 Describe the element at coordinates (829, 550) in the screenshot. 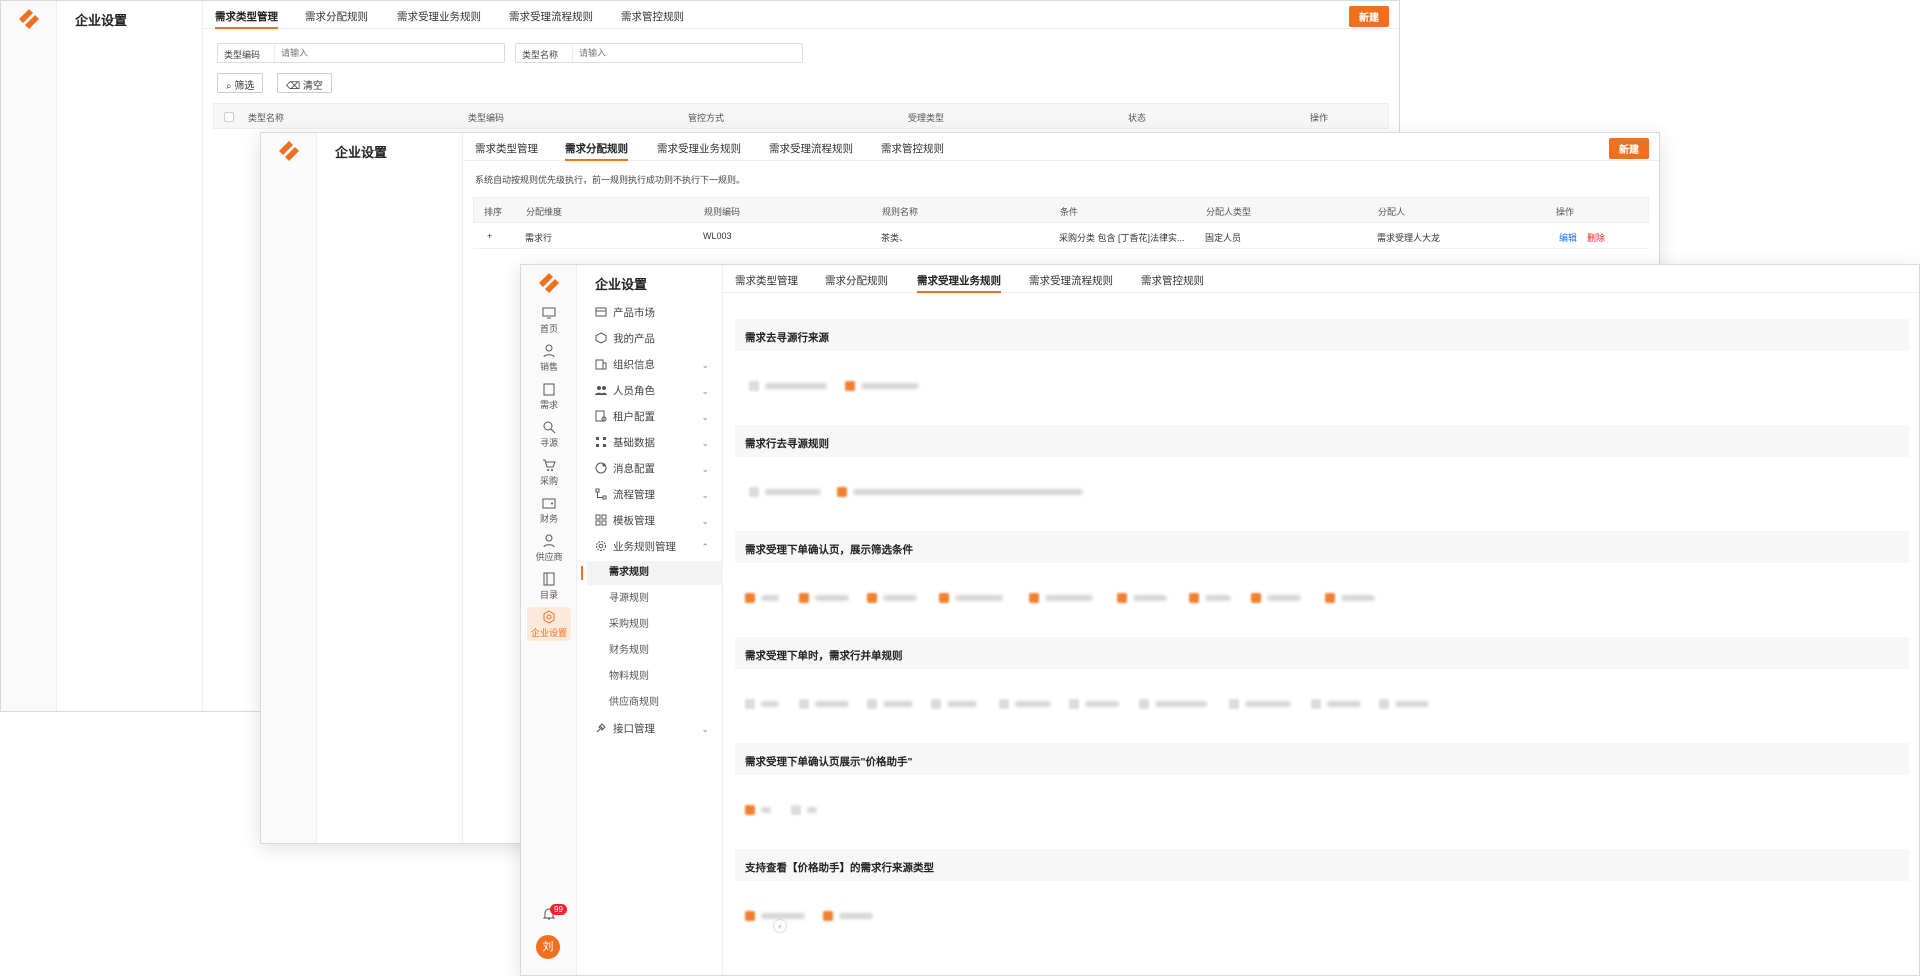

I see `section-title: 需求受理下单确认页，展示筛选条件` at that location.